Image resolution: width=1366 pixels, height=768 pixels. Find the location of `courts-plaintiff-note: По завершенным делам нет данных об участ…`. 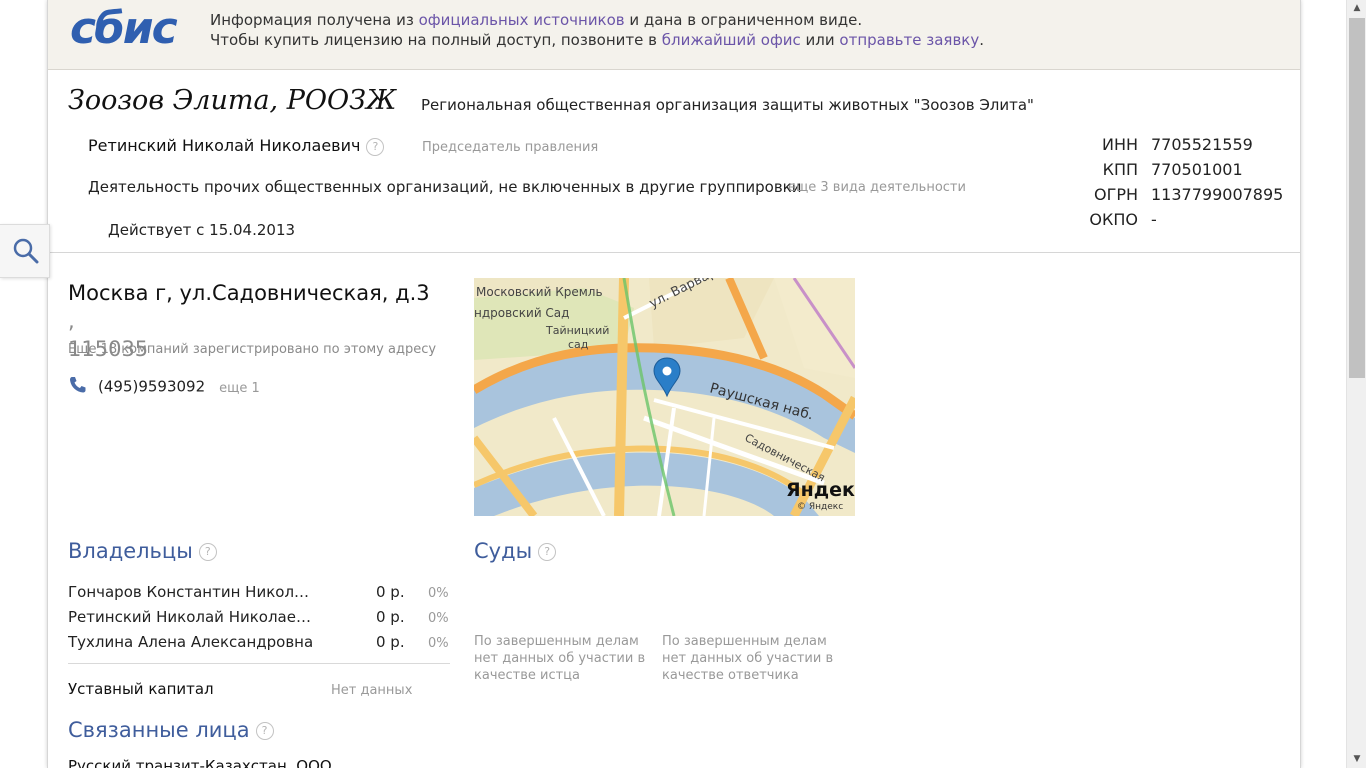

courts-plaintiff-note: По завершенным делам нет данных об участ… is located at coordinates (560, 658).